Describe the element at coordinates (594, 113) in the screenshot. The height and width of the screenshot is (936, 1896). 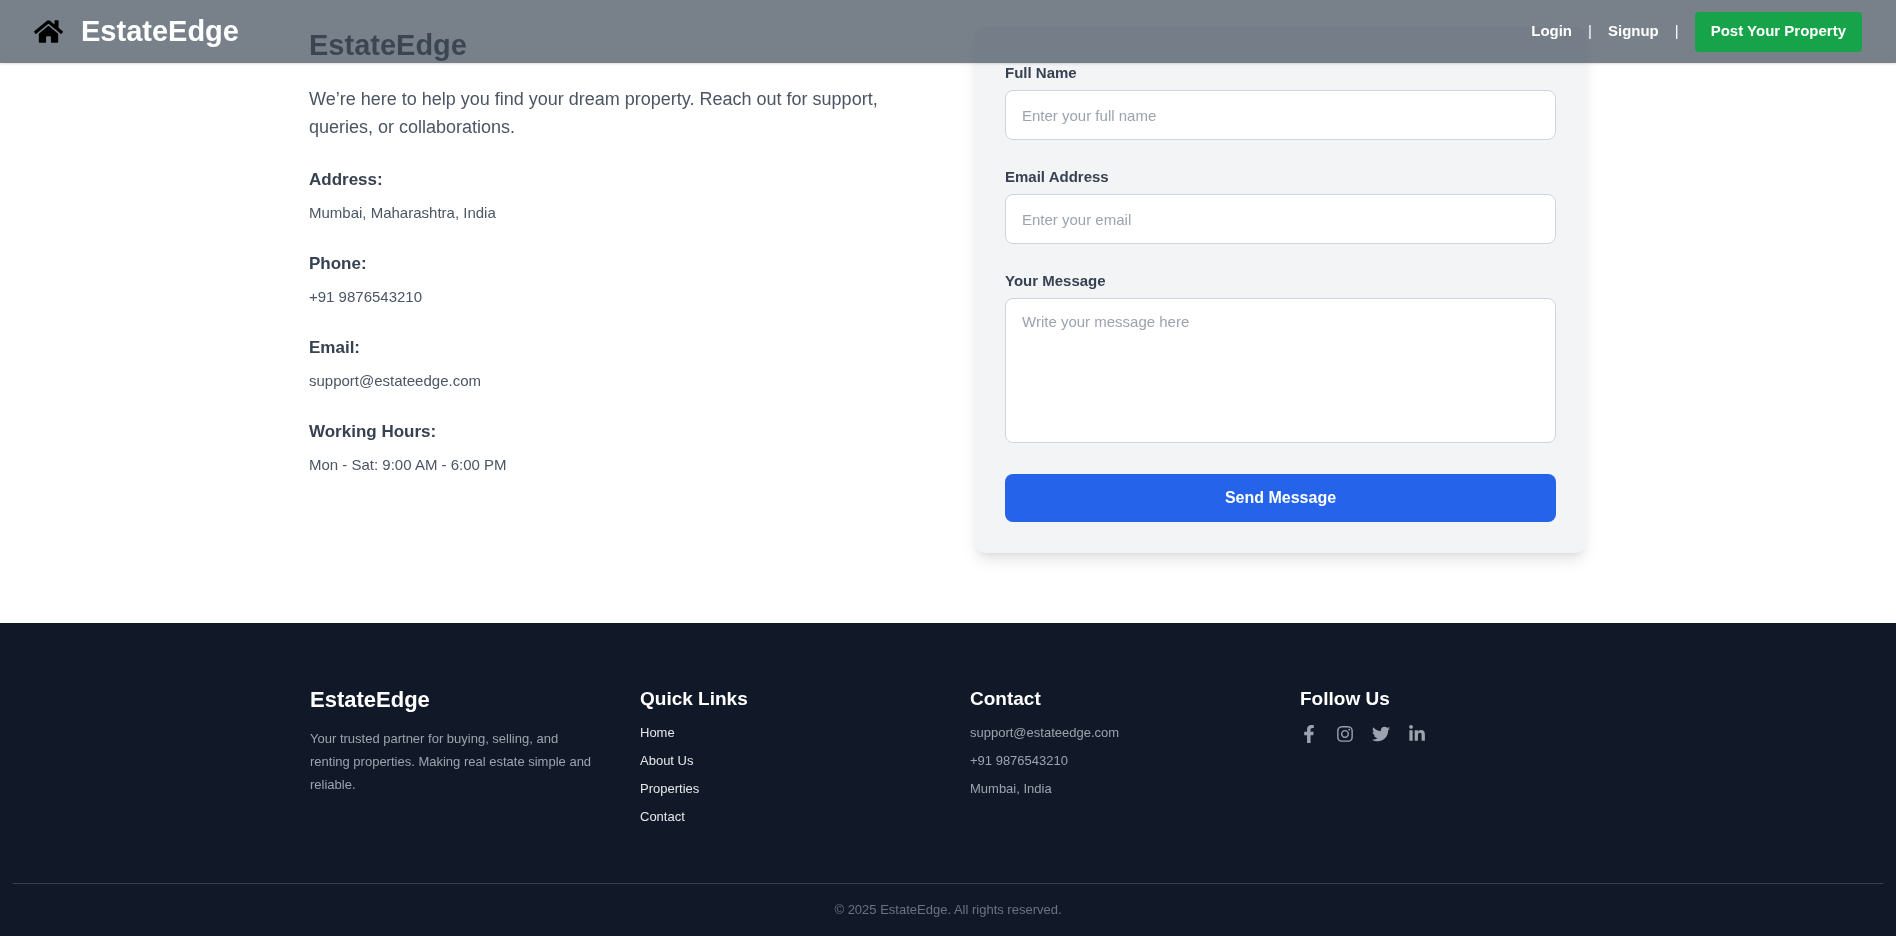
I see `intro-text: We’re here to help you find your dream property. Reach out for support, queries, or collaborations.` at that location.